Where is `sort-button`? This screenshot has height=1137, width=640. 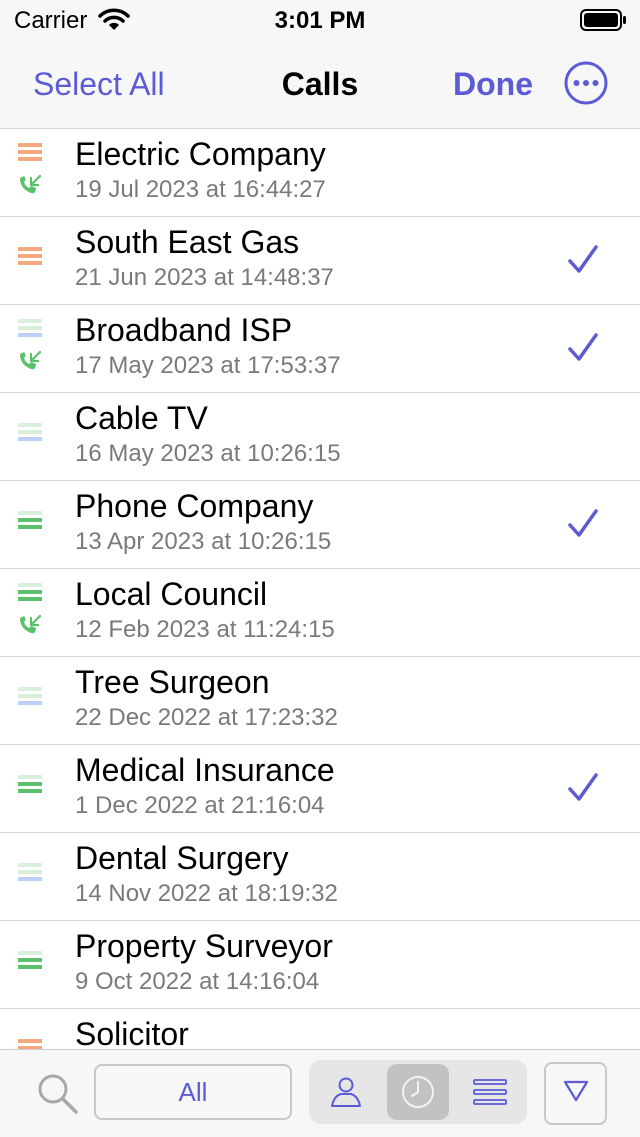 sort-button is located at coordinates (575, 1093).